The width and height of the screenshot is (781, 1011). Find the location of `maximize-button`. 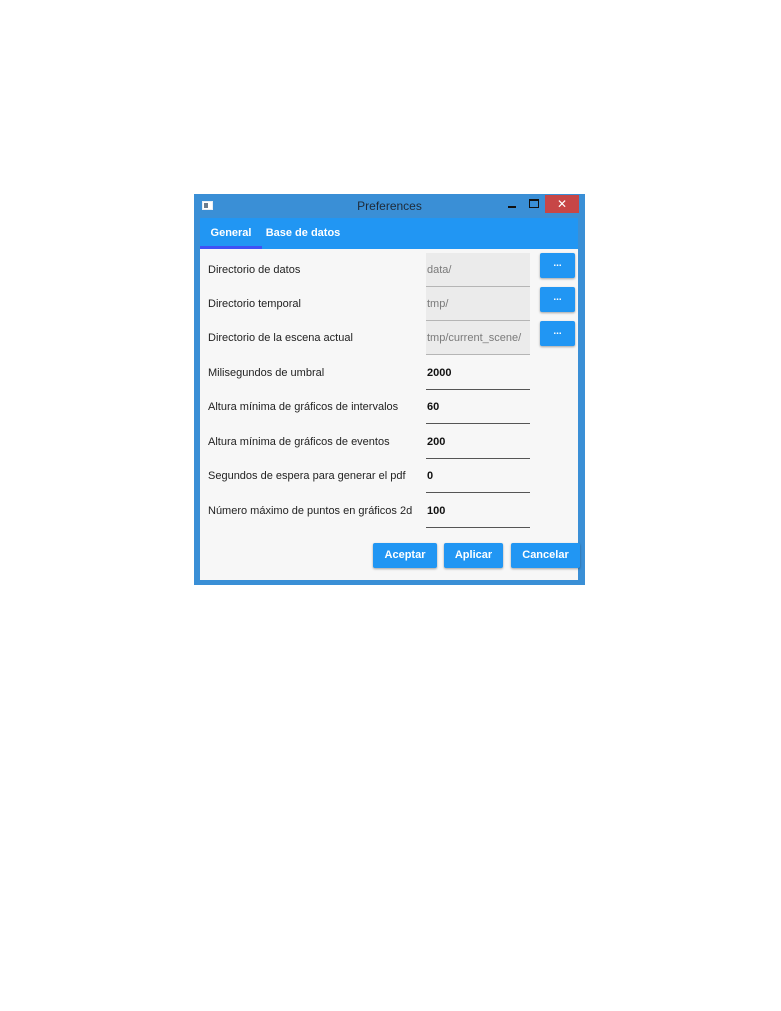

maximize-button is located at coordinates (534, 205).